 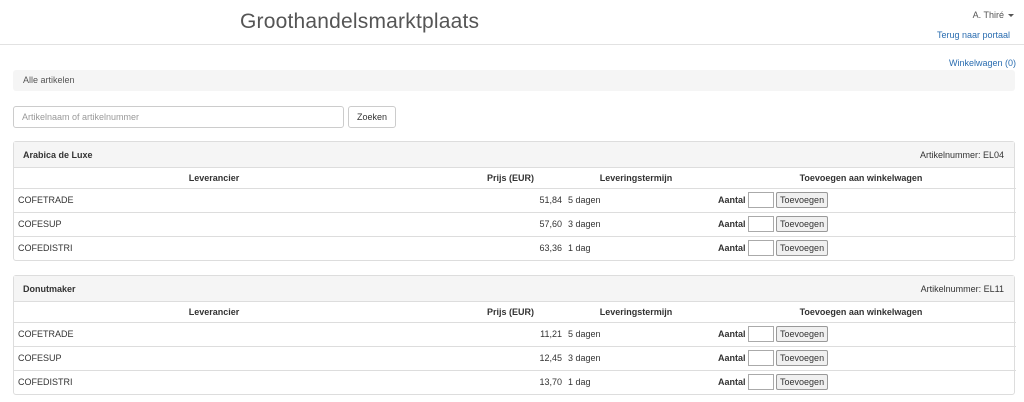 I want to click on table-row: COFEDISTRI 63,36 1 dag Aantal Toevoegen, so click(x=515, y=248).